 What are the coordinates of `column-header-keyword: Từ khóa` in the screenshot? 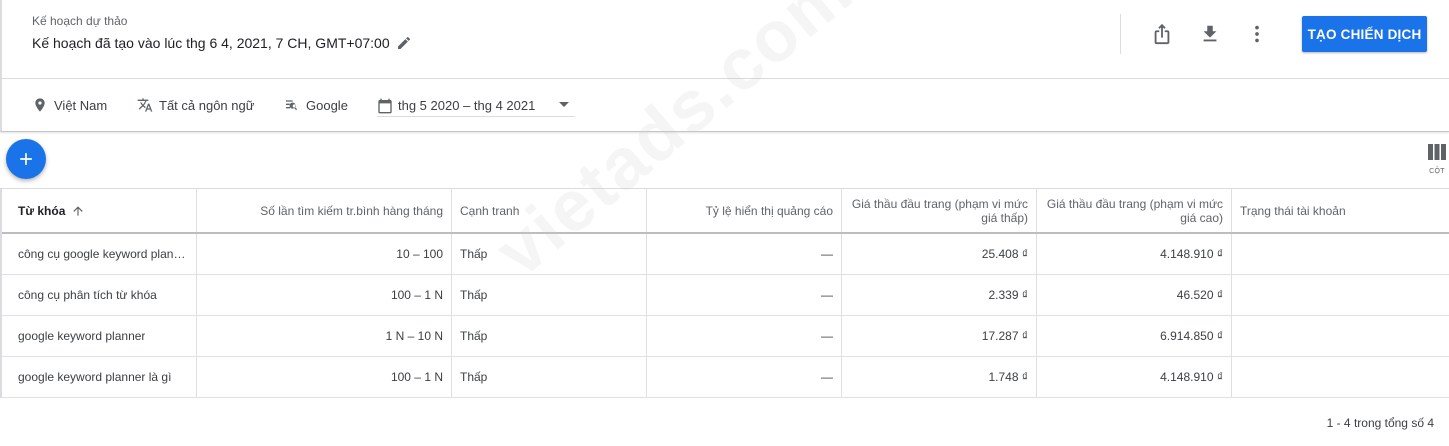 It's located at (99, 210).